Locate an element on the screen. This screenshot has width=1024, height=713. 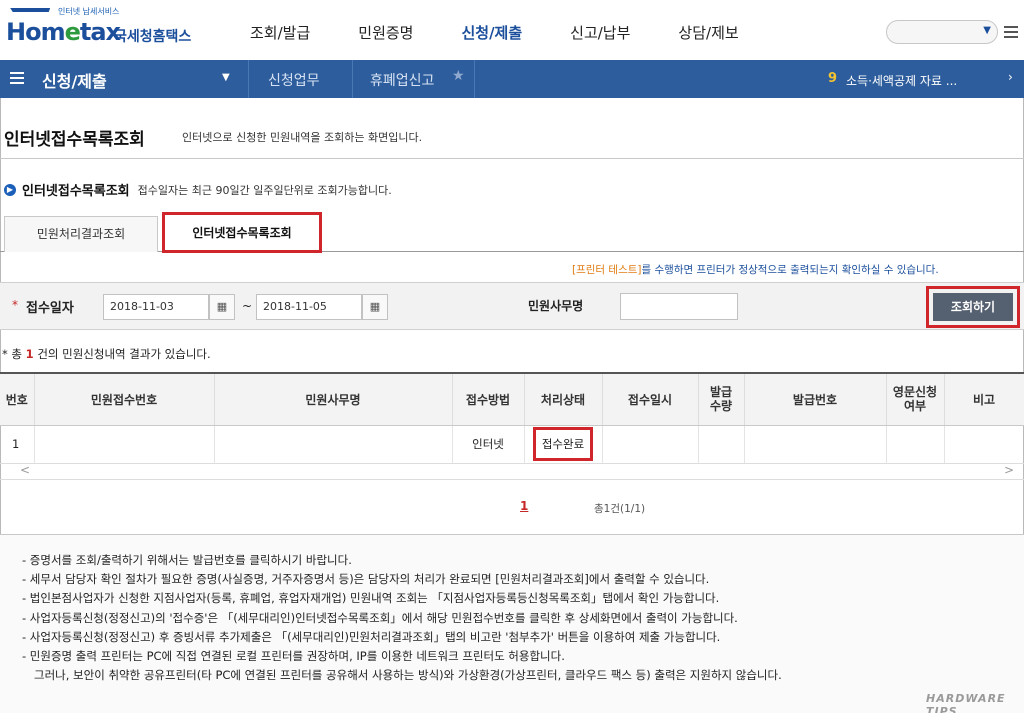
tab-bar: 민원처리결과조회 인터넷접수목록조회 is located at coordinates (512, 232).